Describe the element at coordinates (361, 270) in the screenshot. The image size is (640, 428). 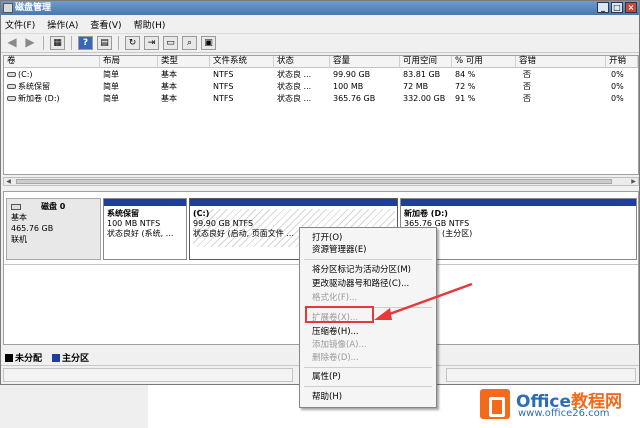
I see `menu-item-mark-active: 将分区标记为活动分区(M)` at that location.